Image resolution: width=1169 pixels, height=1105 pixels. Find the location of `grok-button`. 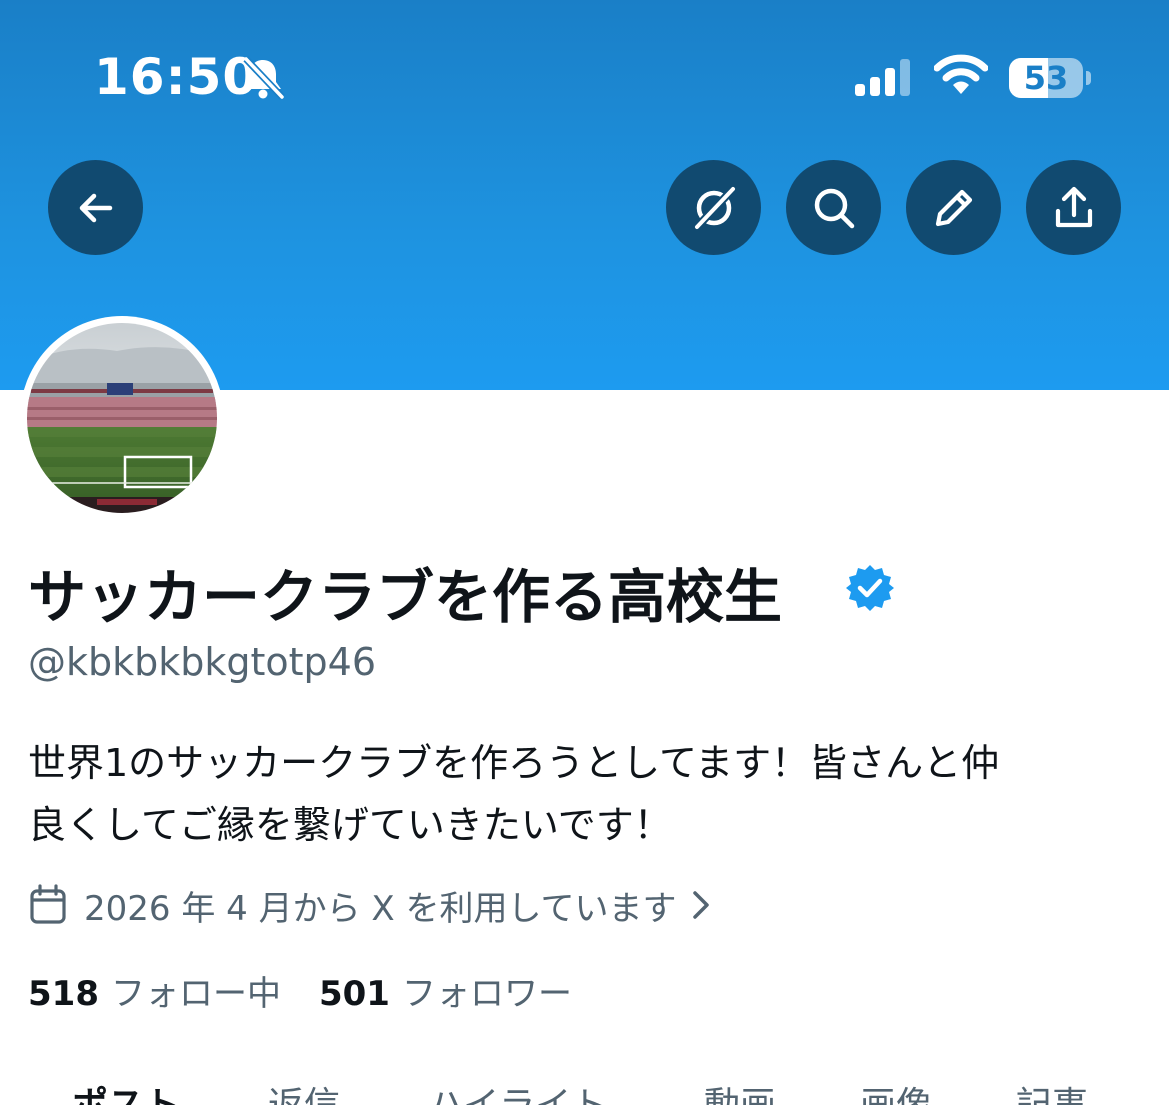

grok-button is located at coordinates (713, 207).